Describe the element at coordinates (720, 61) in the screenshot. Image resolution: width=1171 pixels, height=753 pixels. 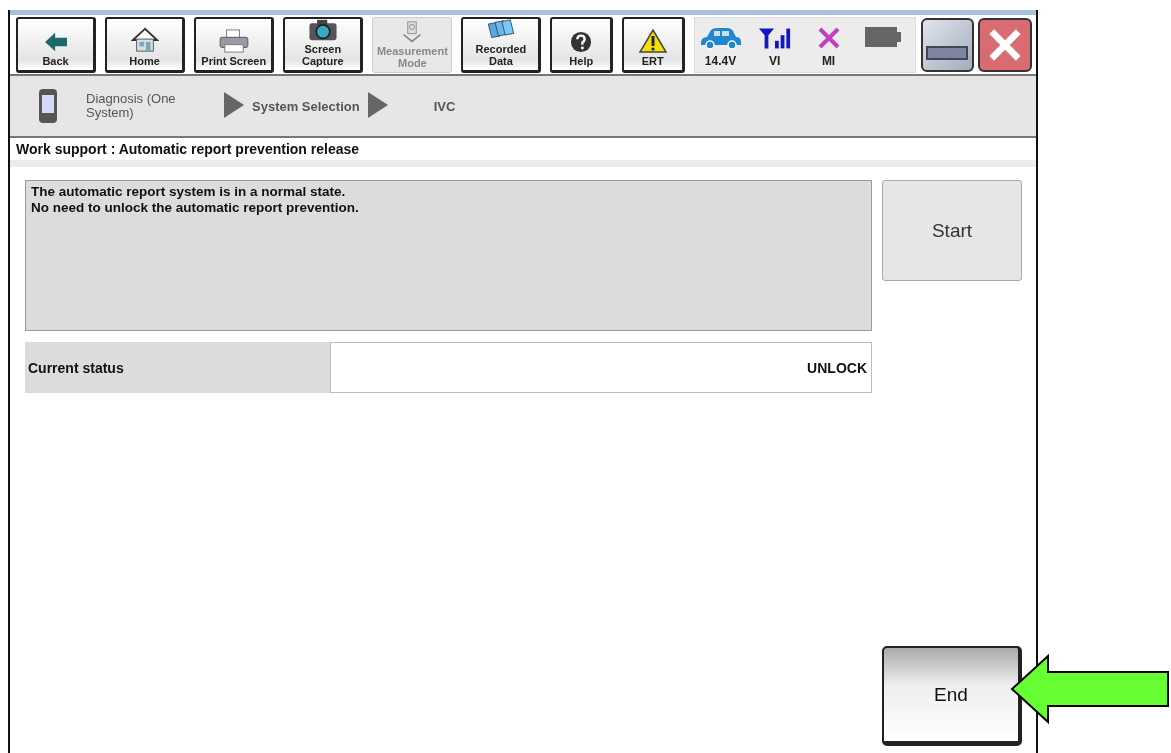
I see `status-text: 14.4V` at that location.